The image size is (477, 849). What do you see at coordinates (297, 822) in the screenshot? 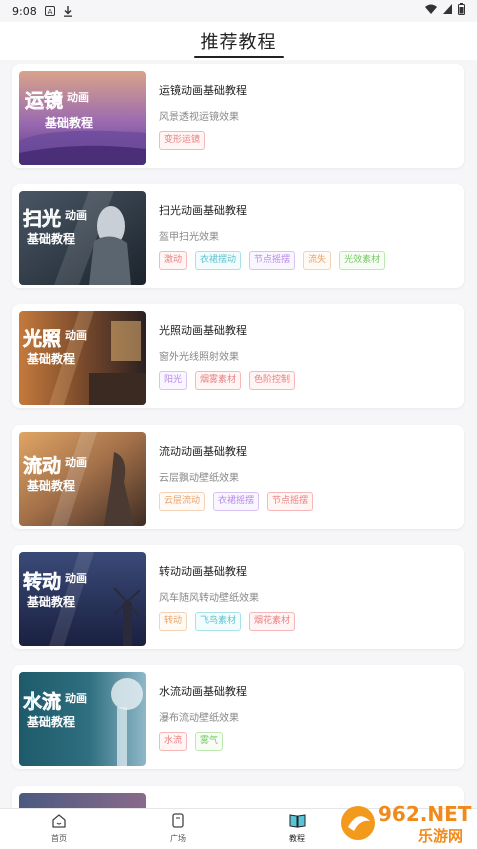
I see `book-icon` at bounding box center [297, 822].